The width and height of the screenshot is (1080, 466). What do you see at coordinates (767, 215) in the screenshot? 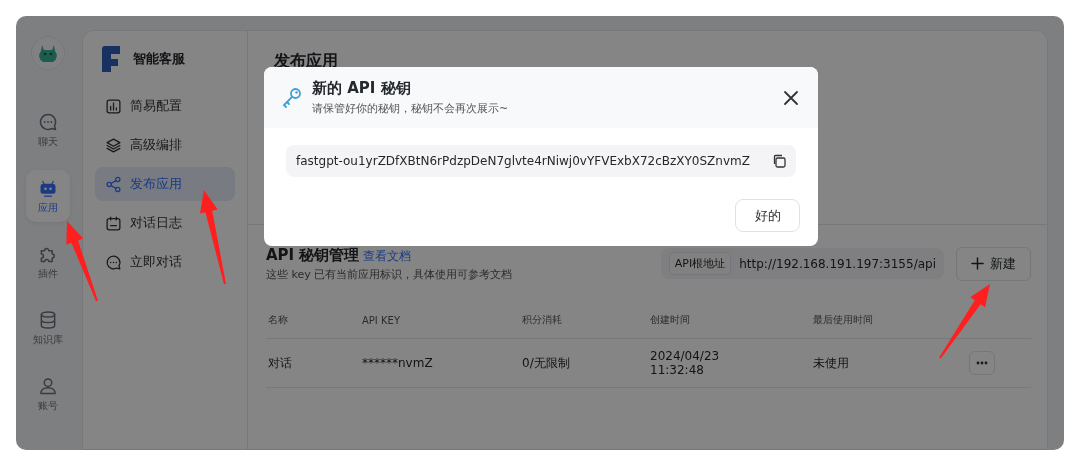
I see `confirm-button: 好的` at bounding box center [767, 215].